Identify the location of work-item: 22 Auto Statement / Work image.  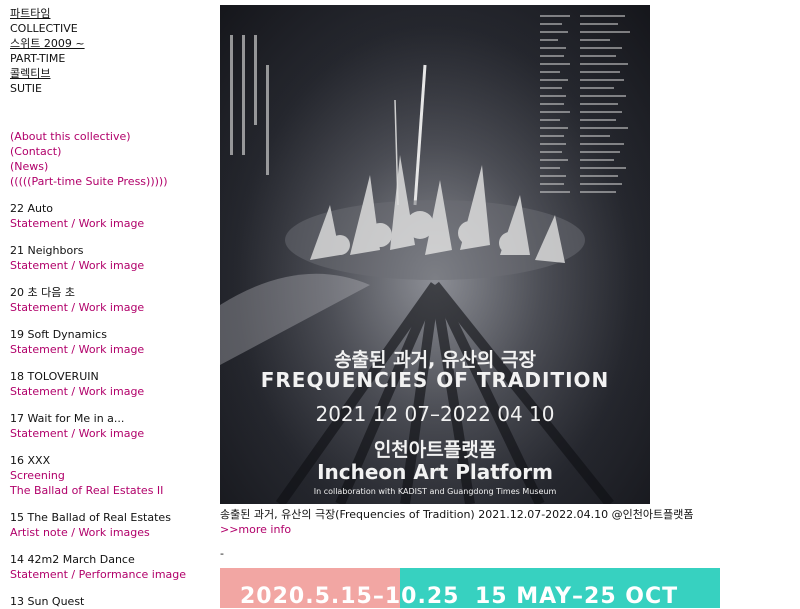
(110, 216).